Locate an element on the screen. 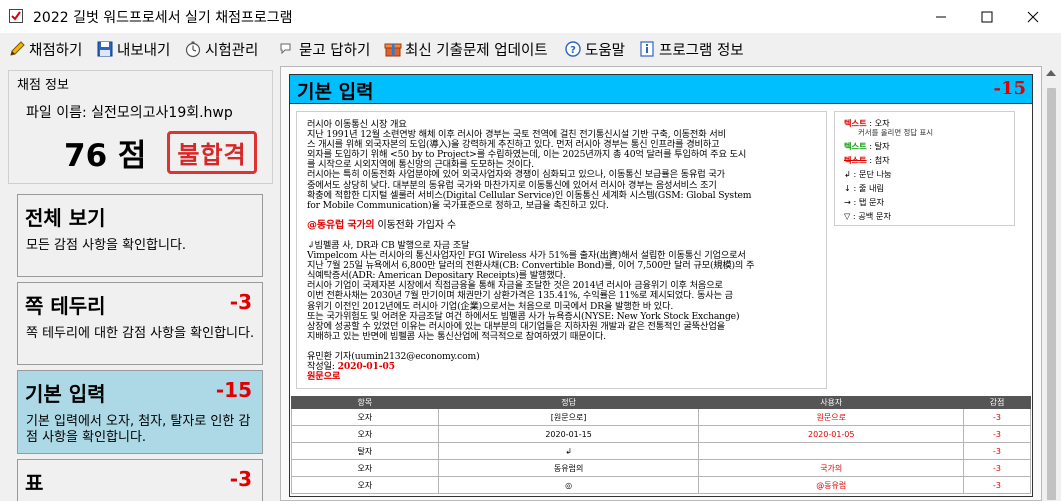  card-description: 모든 감점 사항을 확인합니다. is located at coordinates (106, 245).